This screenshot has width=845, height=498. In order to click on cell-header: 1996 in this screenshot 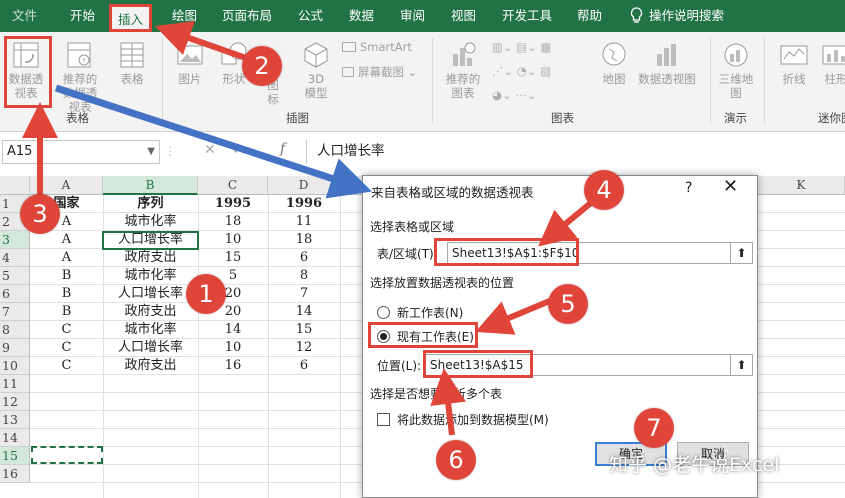, I will do `click(304, 204)`.